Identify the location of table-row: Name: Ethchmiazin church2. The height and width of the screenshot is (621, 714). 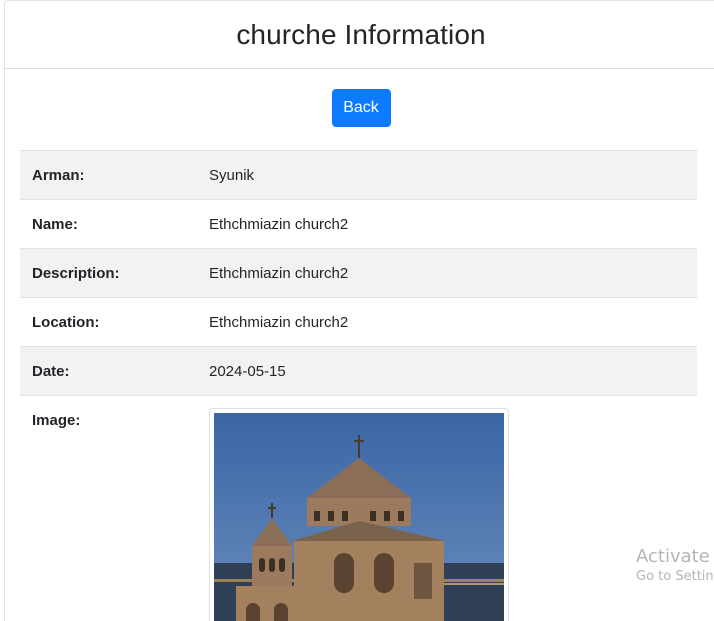
(358, 224).